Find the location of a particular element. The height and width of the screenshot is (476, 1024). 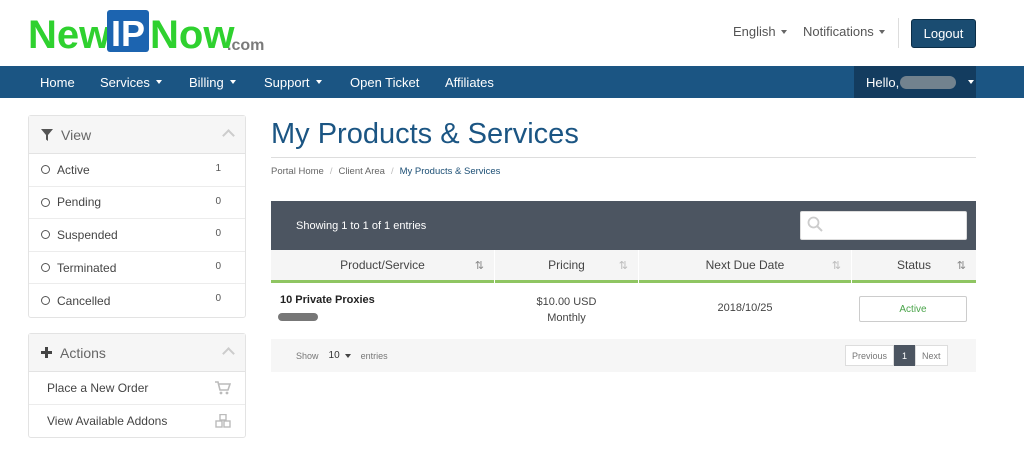

breadcrumb-current: My Products & Services is located at coordinates (450, 171).